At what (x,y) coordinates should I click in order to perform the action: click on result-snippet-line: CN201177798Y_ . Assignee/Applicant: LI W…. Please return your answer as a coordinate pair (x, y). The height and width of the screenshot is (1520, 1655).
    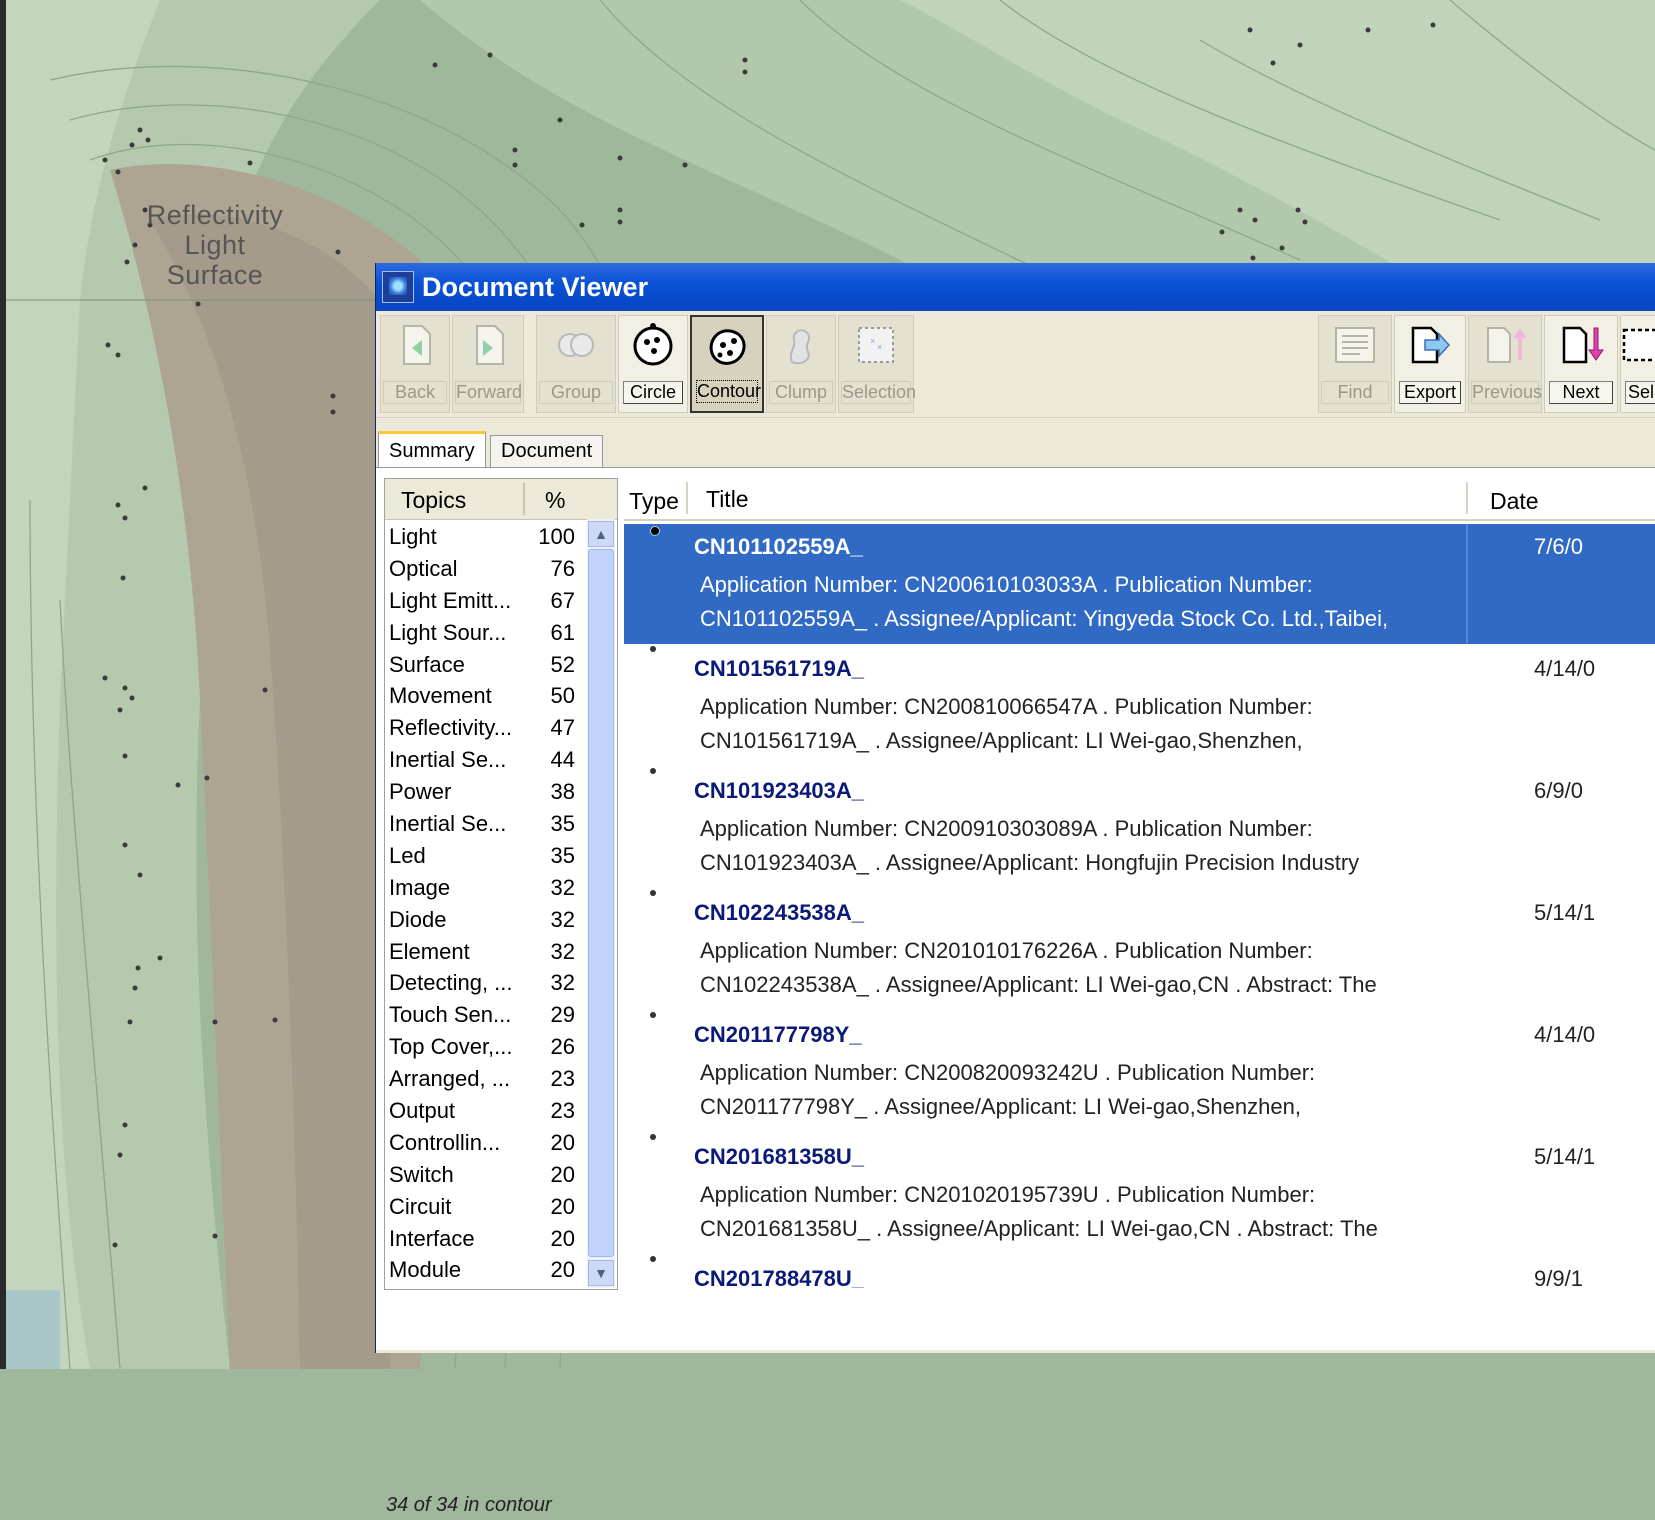
    Looking at the image, I should click on (1000, 1106).